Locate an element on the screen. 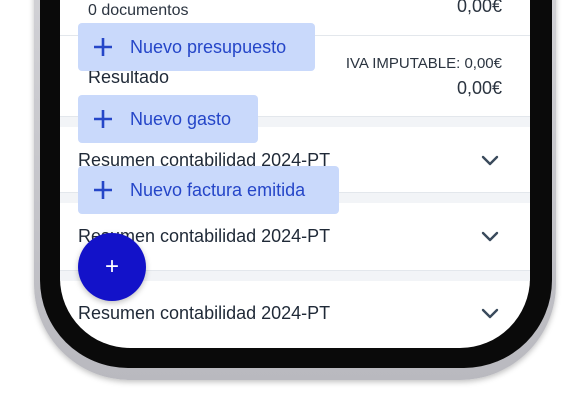 The width and height of the screenshot is (588, 400). new-expense-button: Nuevo gasto is located at coordinates (168, 119).